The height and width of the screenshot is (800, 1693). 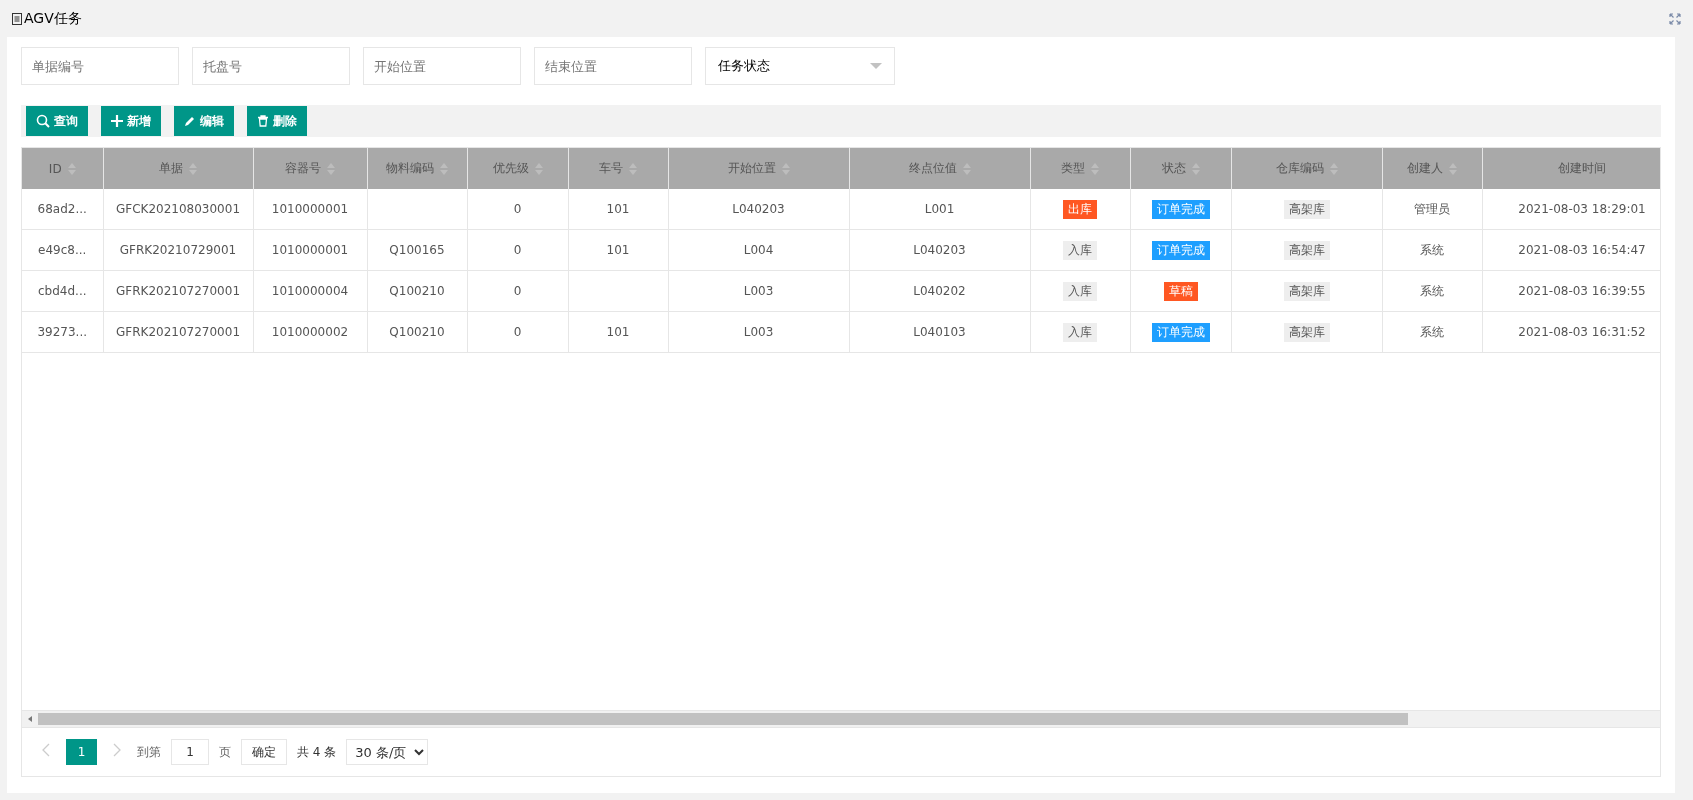 I want to click on column-header: 类型, so click(x=1080, y=168).